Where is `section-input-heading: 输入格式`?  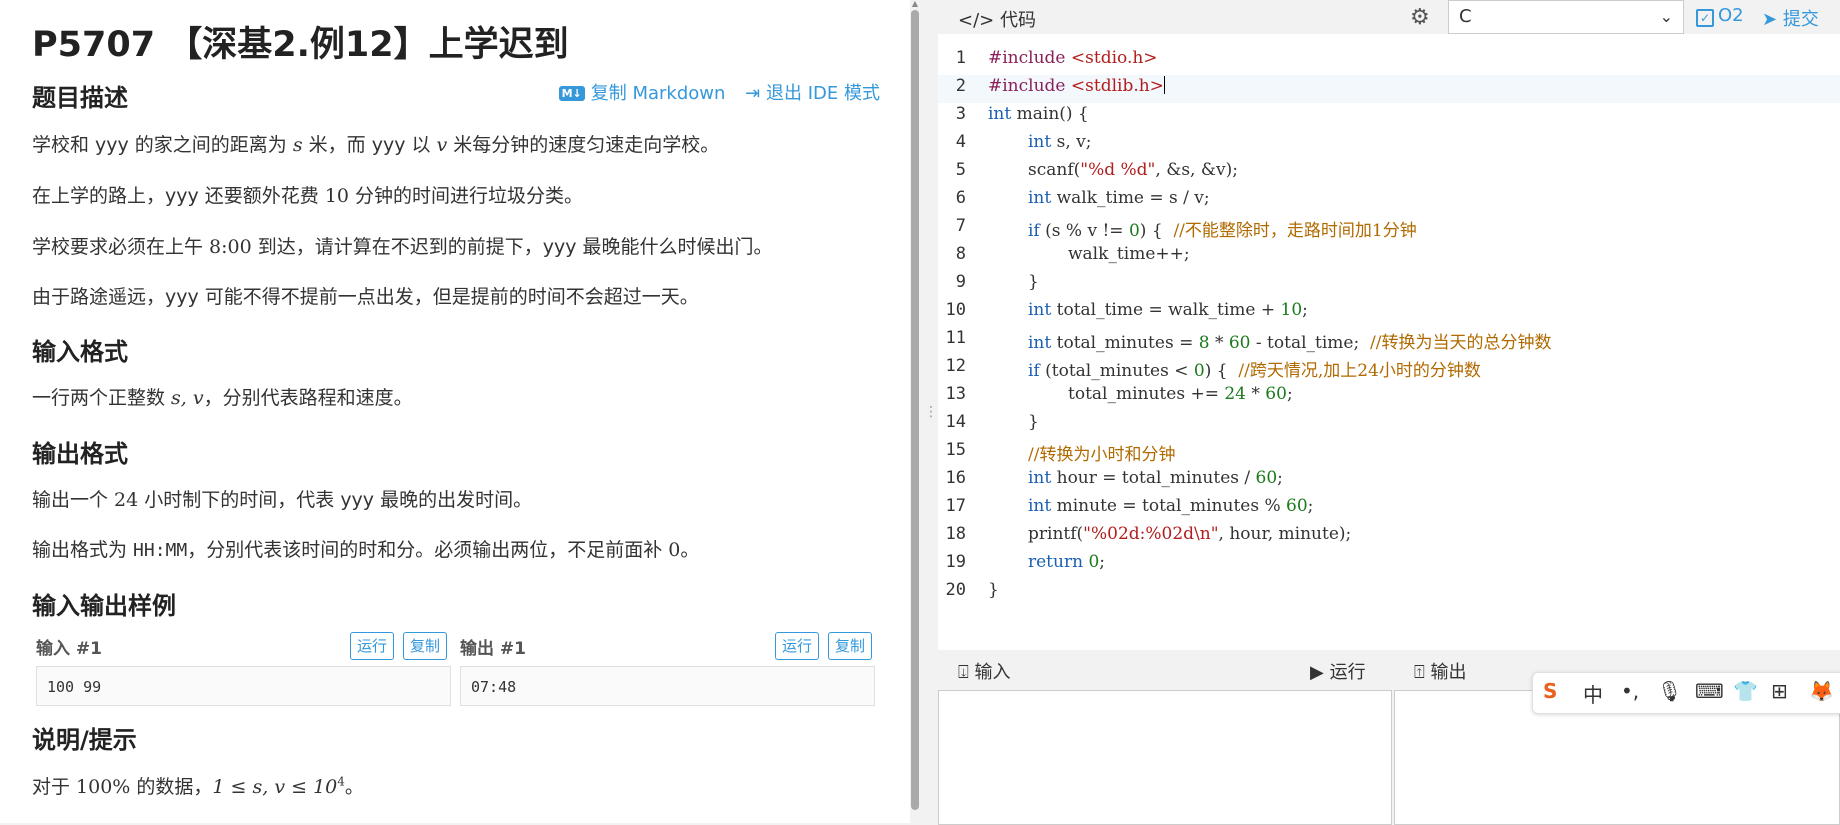 section-input-heading: 输入格式 is located at coordinates (80, 352).